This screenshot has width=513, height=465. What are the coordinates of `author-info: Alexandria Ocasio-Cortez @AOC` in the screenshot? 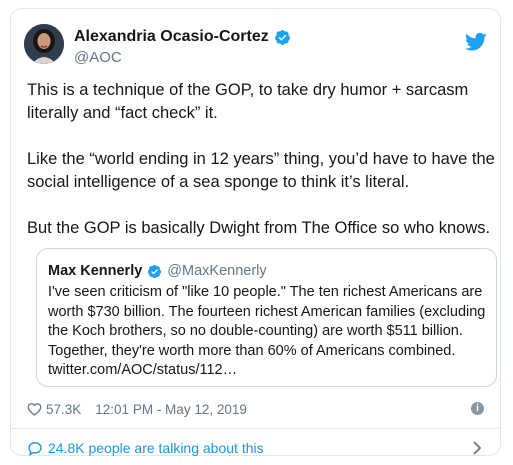 It's located at (182, 47).